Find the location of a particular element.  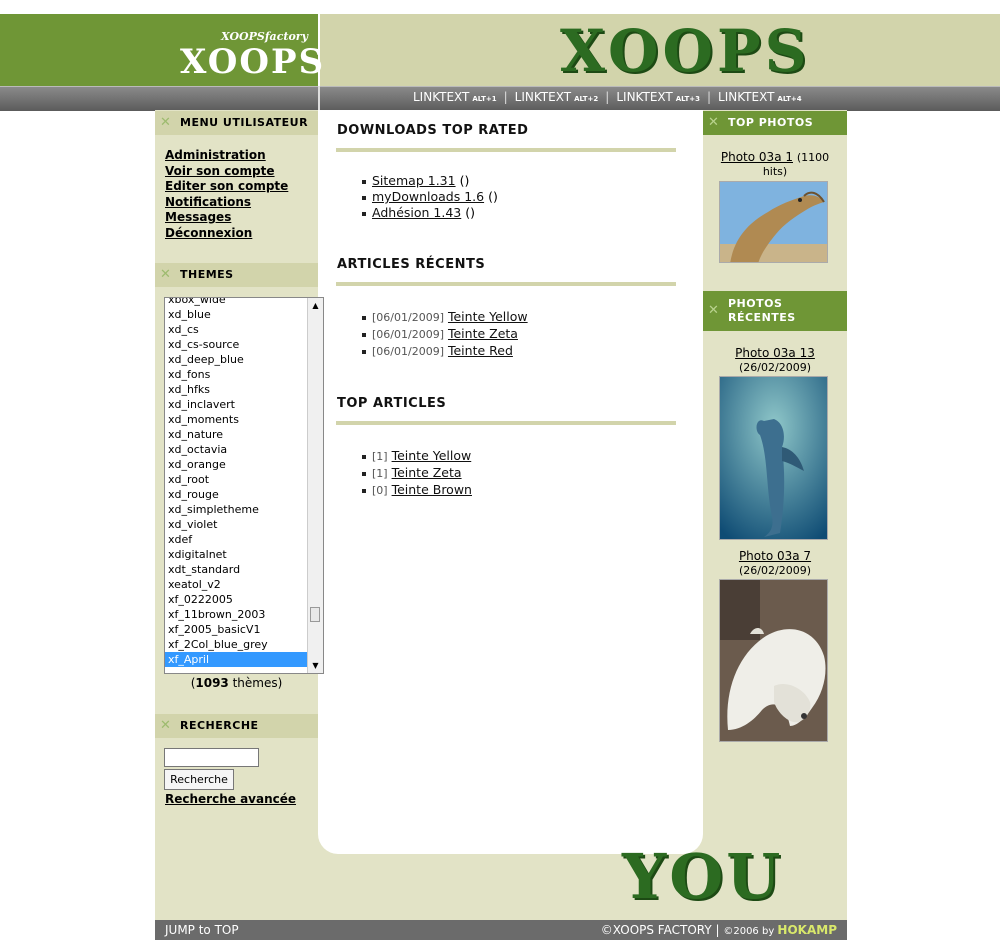

theme-option: xd_rouge is located at coordinates (236, 494).